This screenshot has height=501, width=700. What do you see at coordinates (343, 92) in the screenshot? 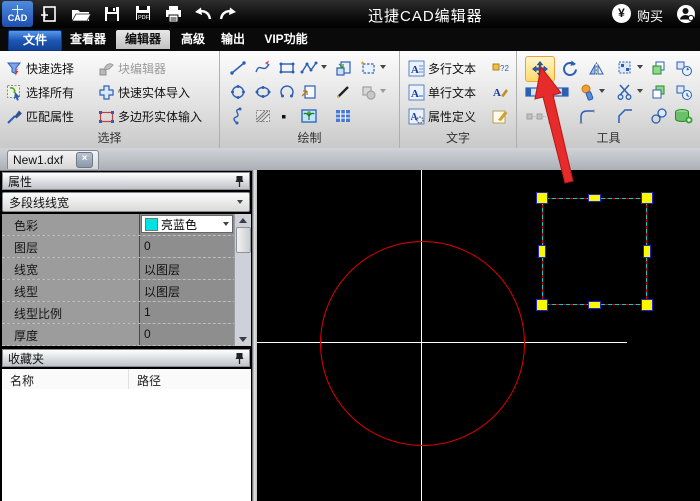
I see `draw-pen-button` at bounding box center [343, 92].